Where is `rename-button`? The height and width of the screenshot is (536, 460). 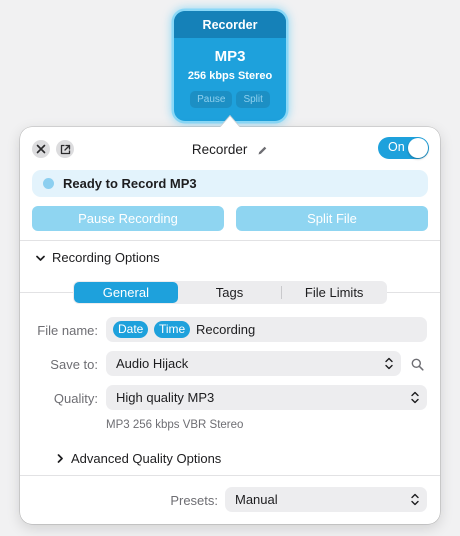 rename-button is located at coordinates (262, 151).